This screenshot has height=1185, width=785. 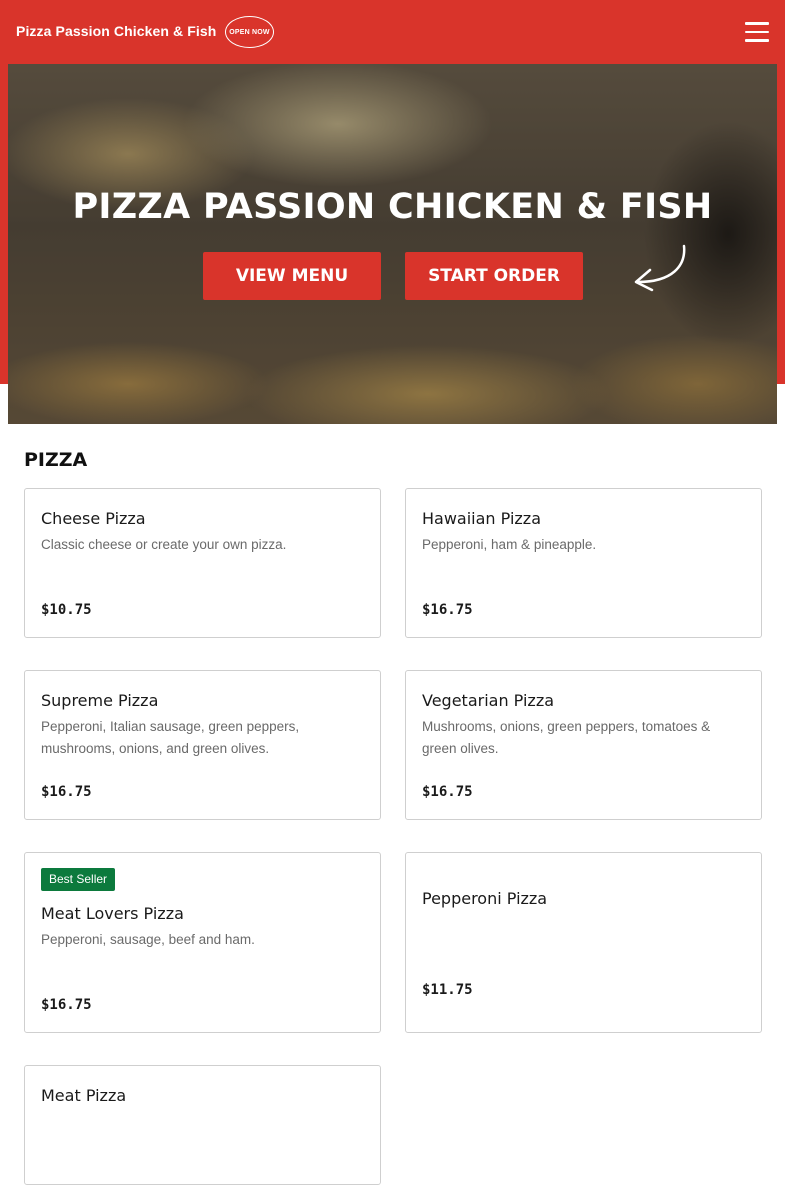 I want to click on item-name: Meat Pizza, so click(x=84, y=1095).